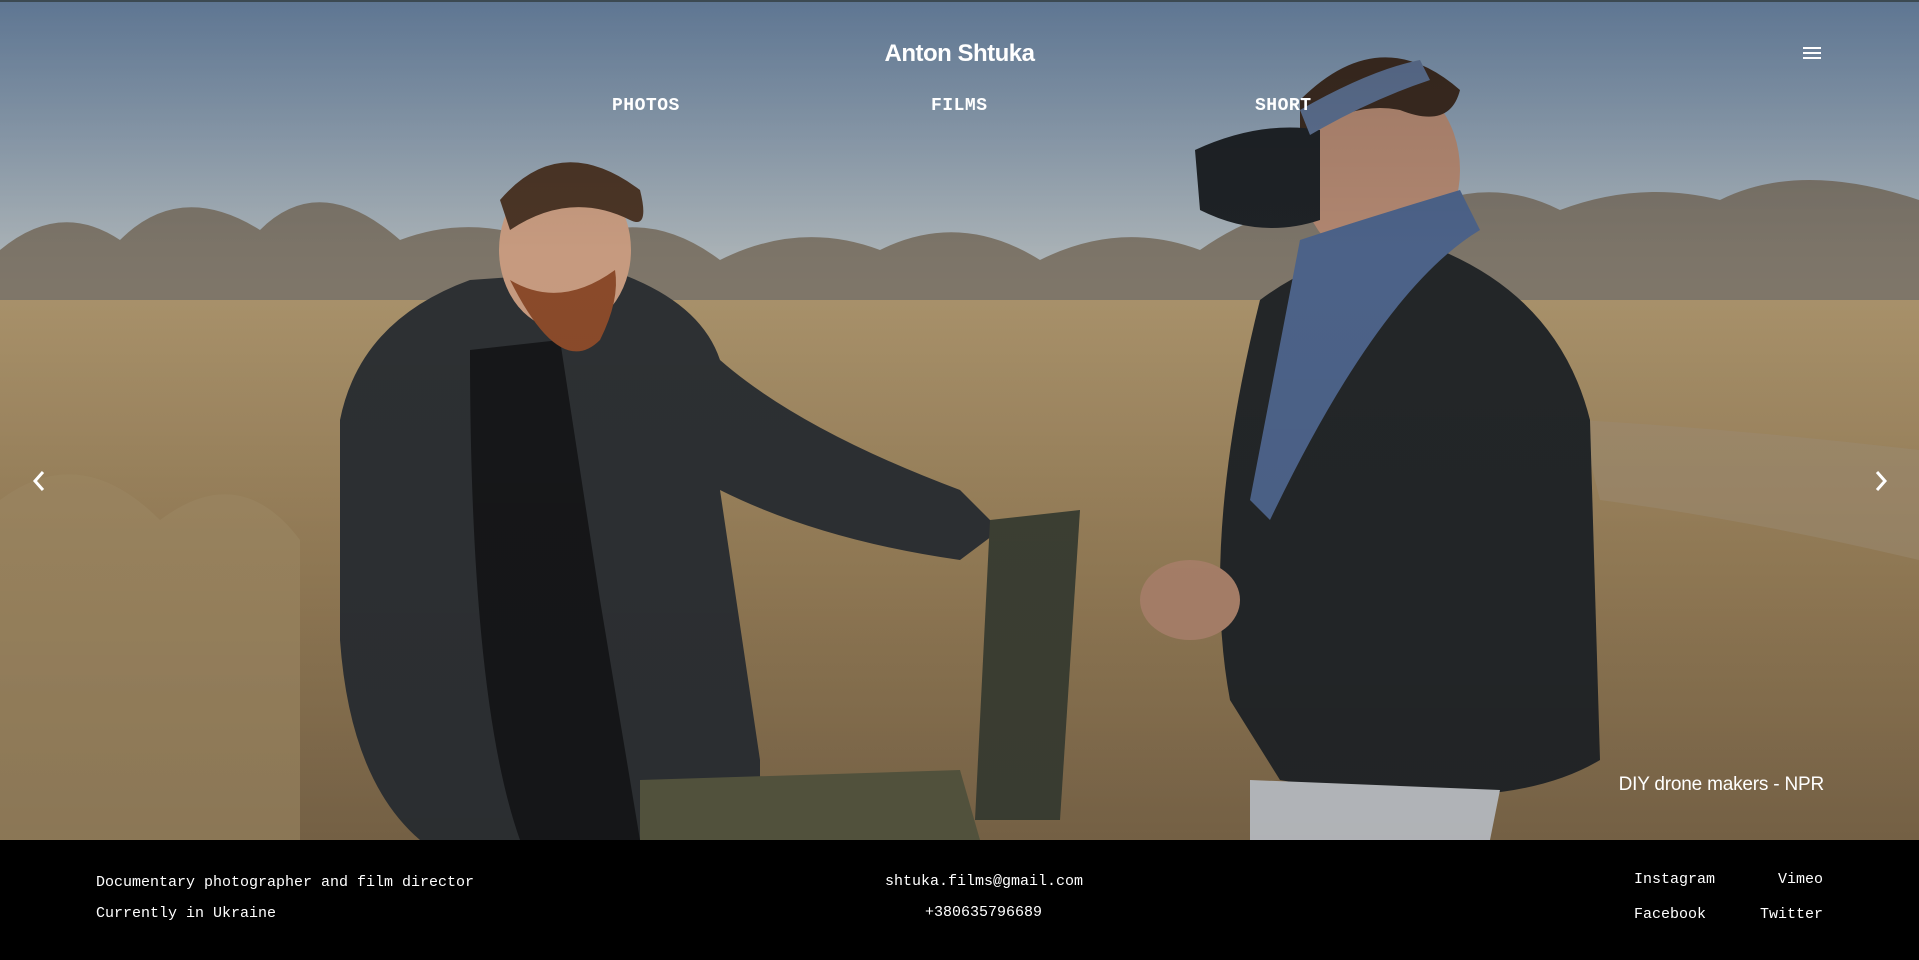 The height and width of the screenshot is (960, 1919). What do you see at coordinates (40, 481) in the screenshot?
I see `chevron-left-icon` at bounding box center [40, 481].